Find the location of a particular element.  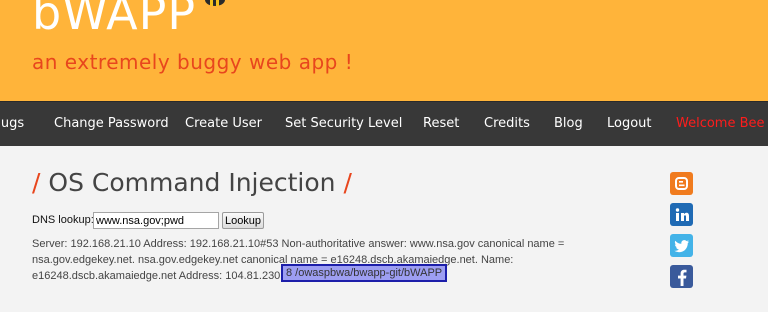

menu-item-create-user: Create User is located at coordinates (223, 123).